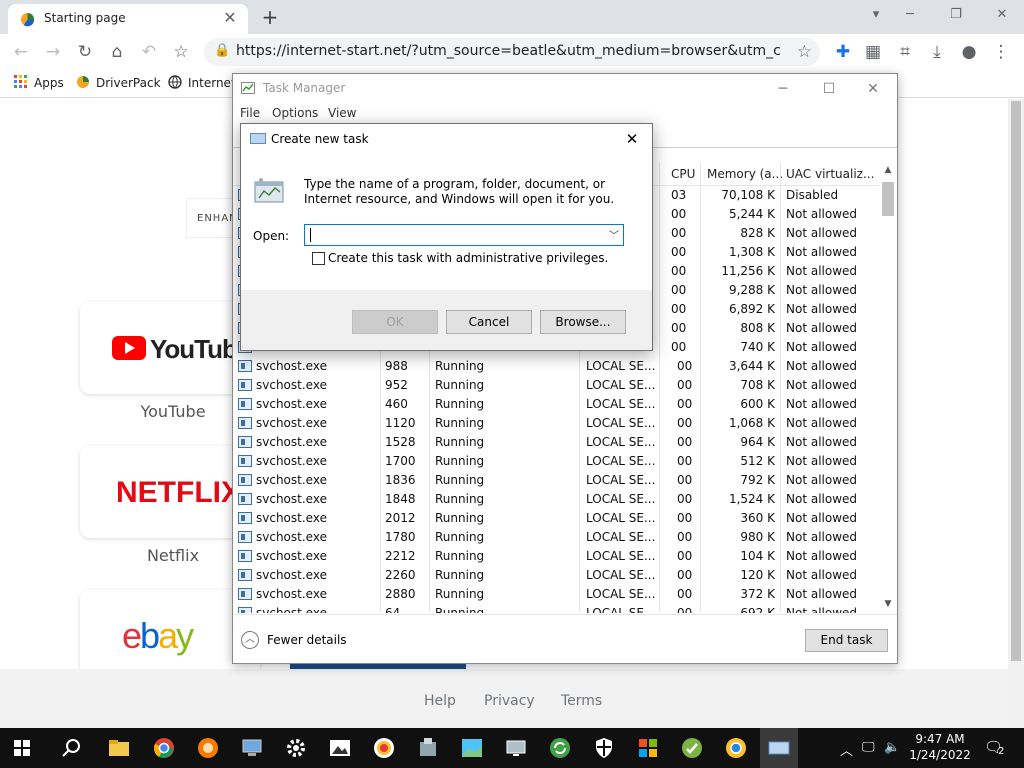 This screenshot has height=768, width=1024. I want to click on refresh-green-icon, so click(560, 748).